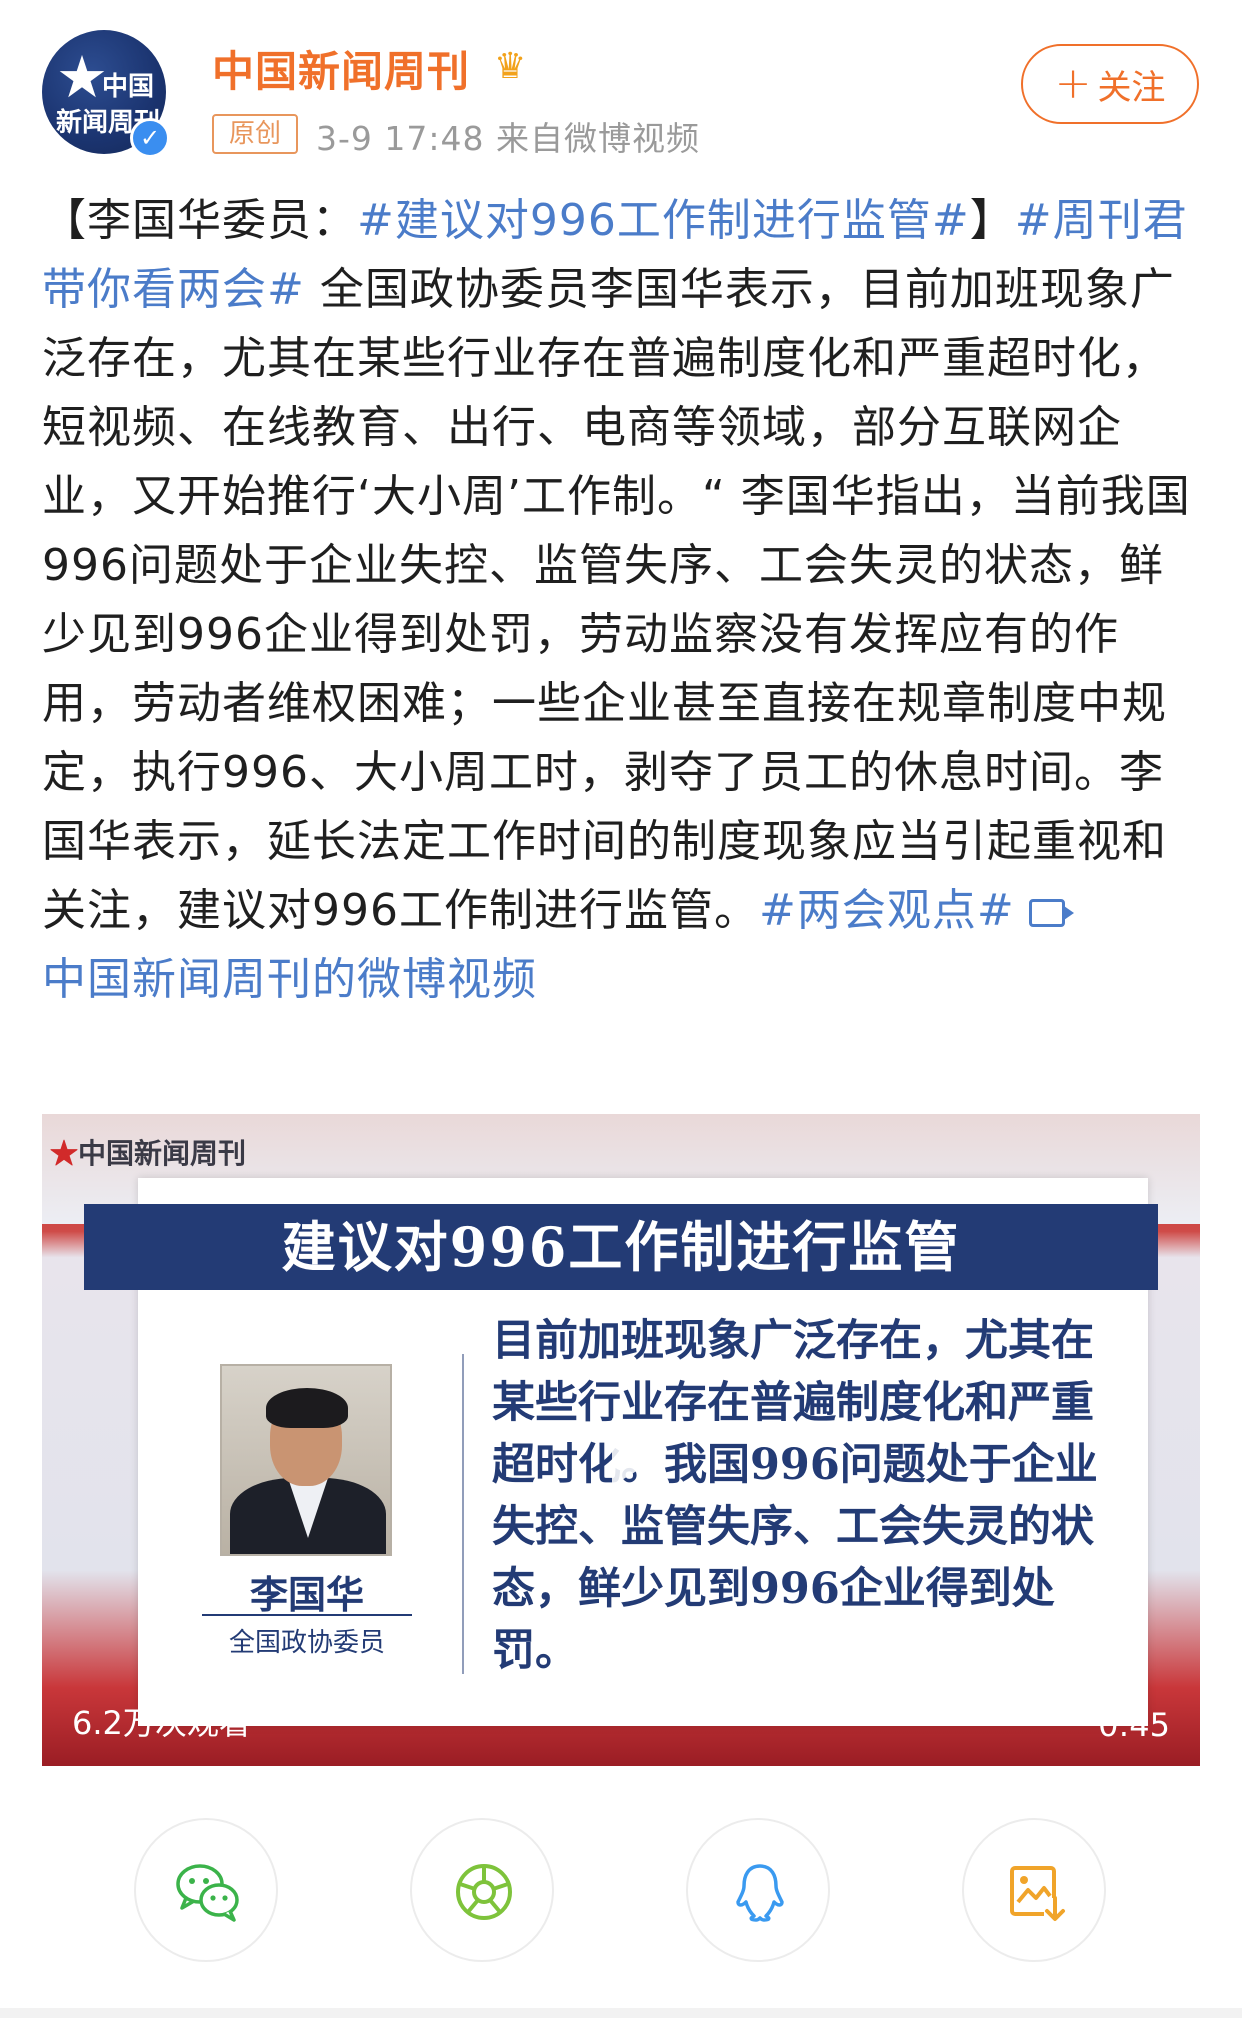  Describe the element at coordinates (1134, 1725) in the screenshot. I see `video-duration: 0:45` at that location.